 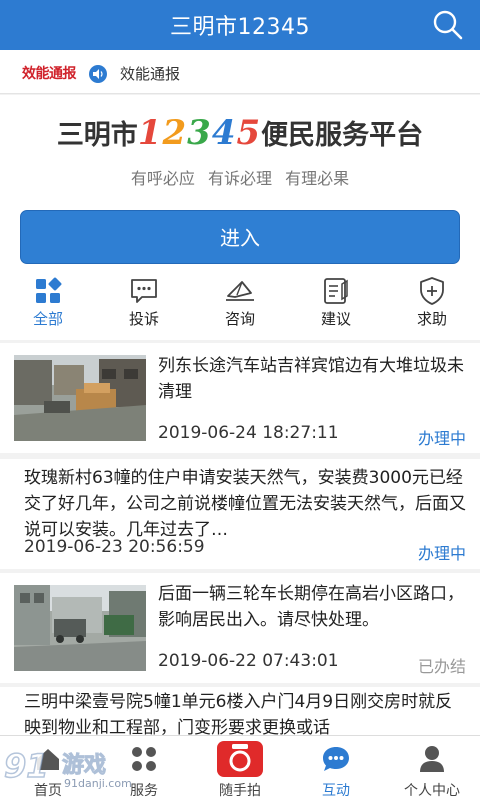 I want to click on tab-help: 求助, so click(x=432, y=307).